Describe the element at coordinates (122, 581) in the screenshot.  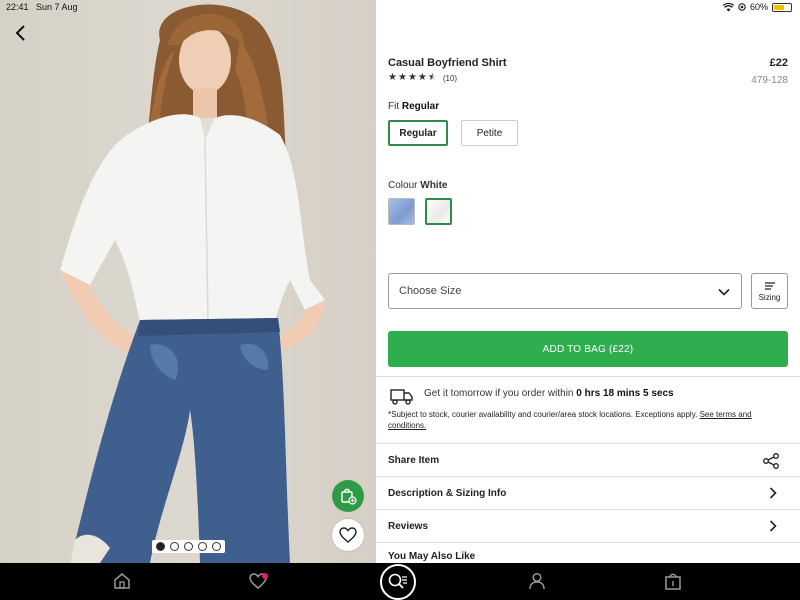
I see `home-icon` at that location.